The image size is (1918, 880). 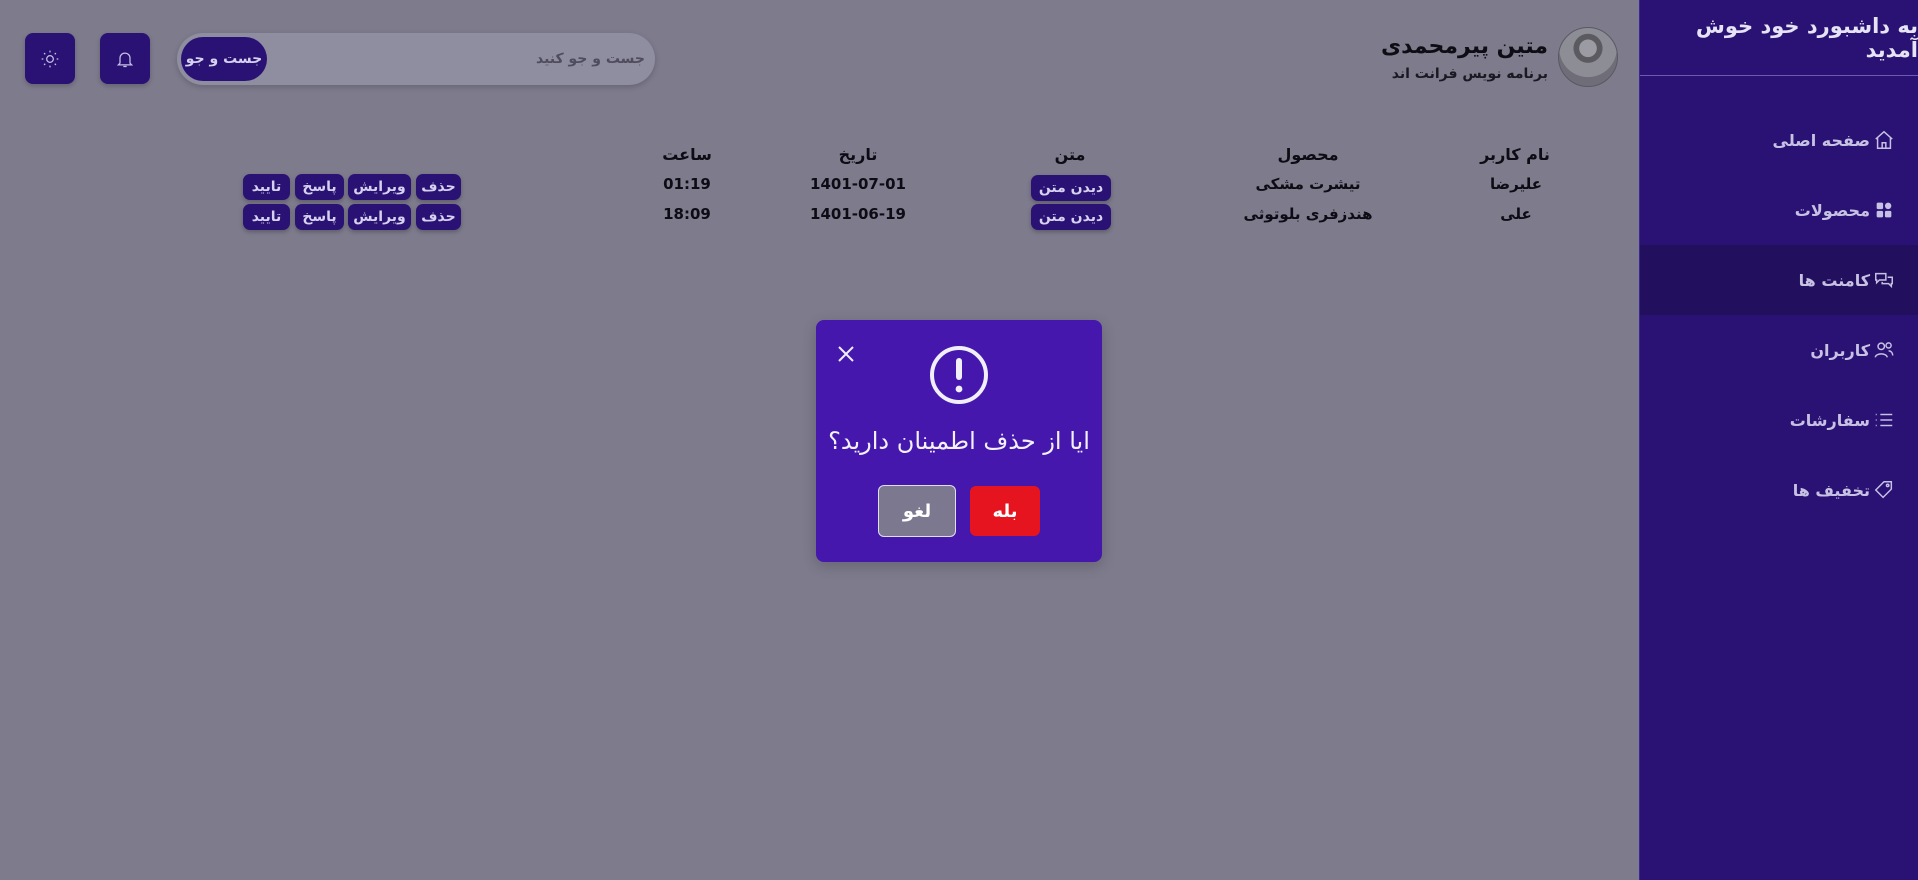 I want to click on sidebar-item-products: محصولات, so click(x=1779, y=210).